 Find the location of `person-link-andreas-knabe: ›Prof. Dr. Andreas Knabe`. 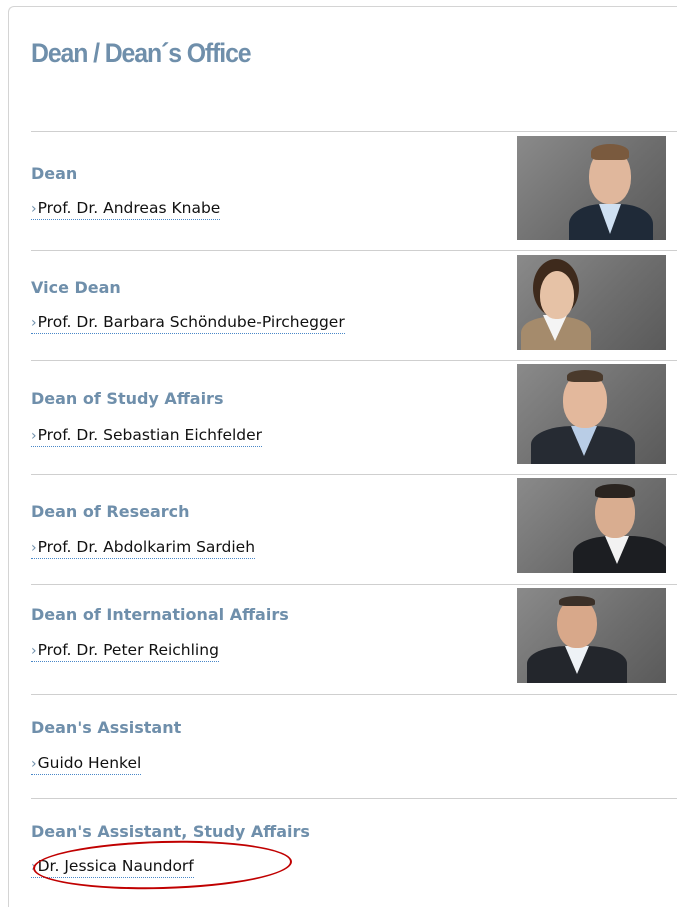

person-link-andreas-knabe: ›Prof. Dr. Andreas Knabe is located at coordinates (126, 209).